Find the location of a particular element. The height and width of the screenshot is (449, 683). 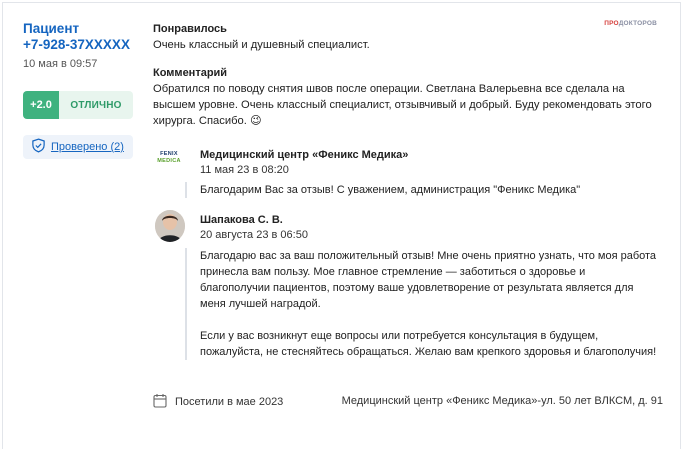

clinic-logo: FENIX MEDICA is located at coordinates (169, 158).